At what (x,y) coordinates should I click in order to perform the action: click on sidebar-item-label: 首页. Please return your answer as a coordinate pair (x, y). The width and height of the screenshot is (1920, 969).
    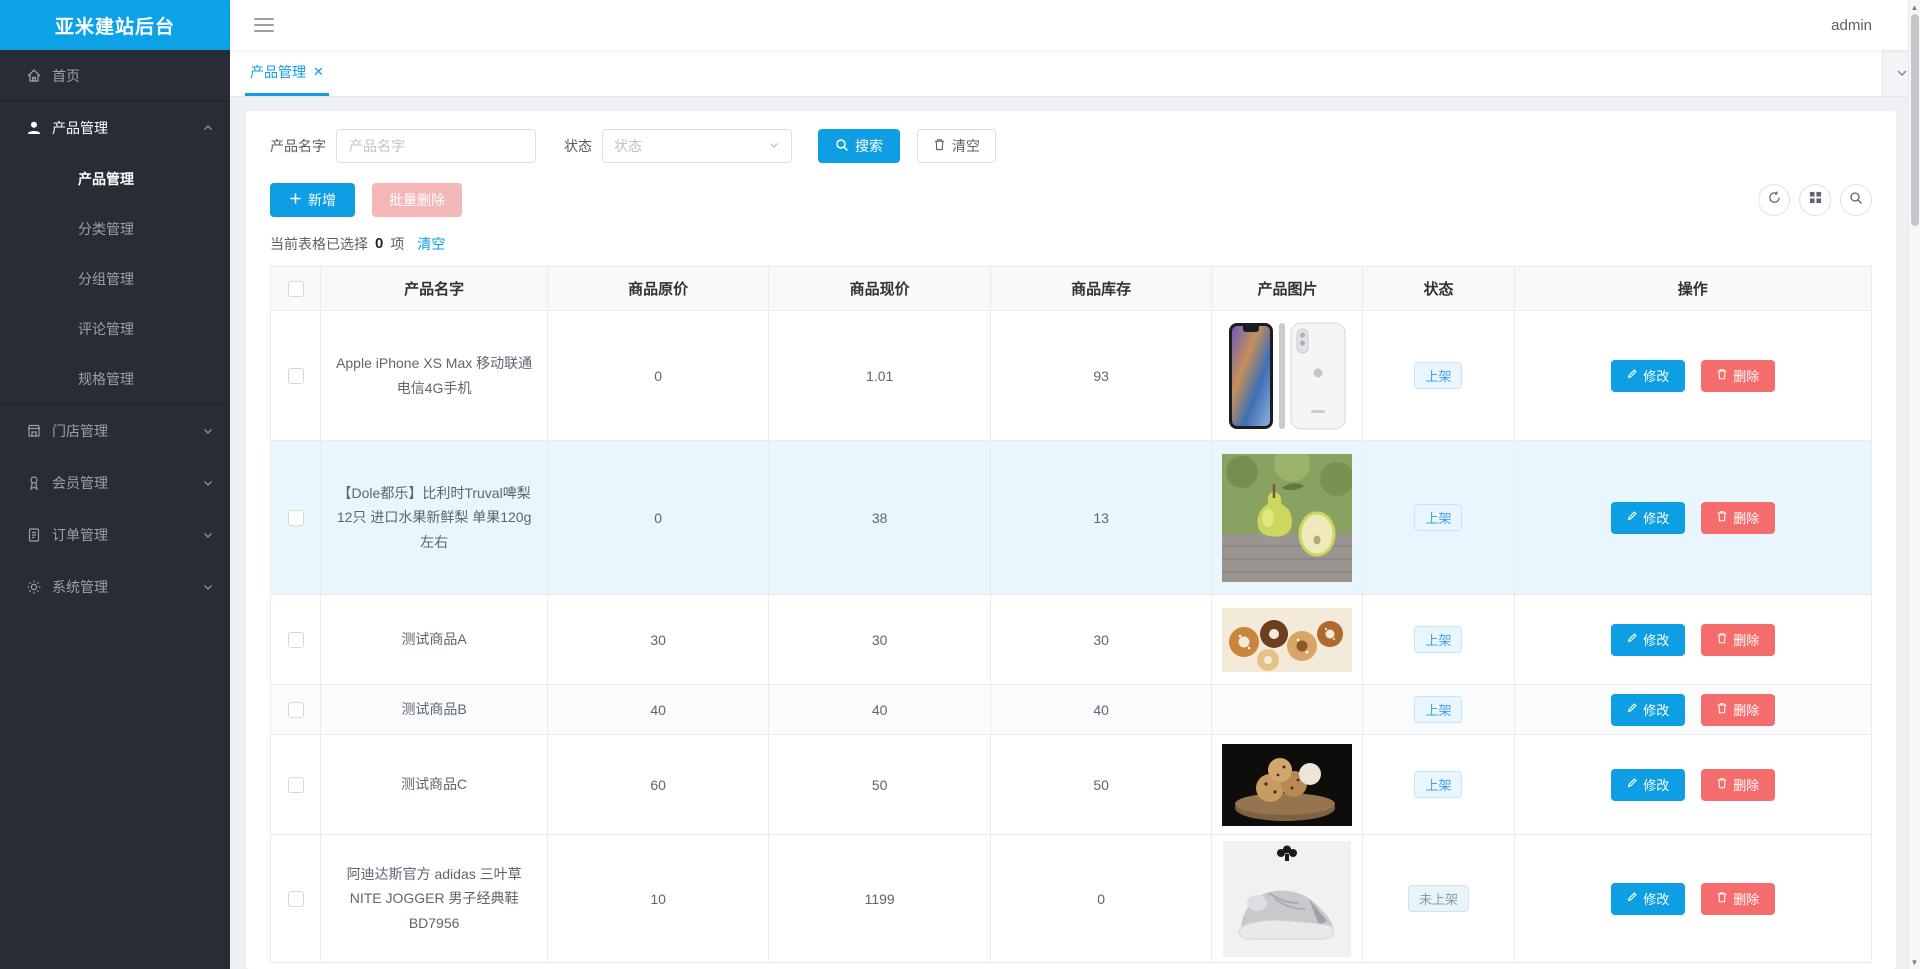
    Looking at the image, I should click on (66, 75).